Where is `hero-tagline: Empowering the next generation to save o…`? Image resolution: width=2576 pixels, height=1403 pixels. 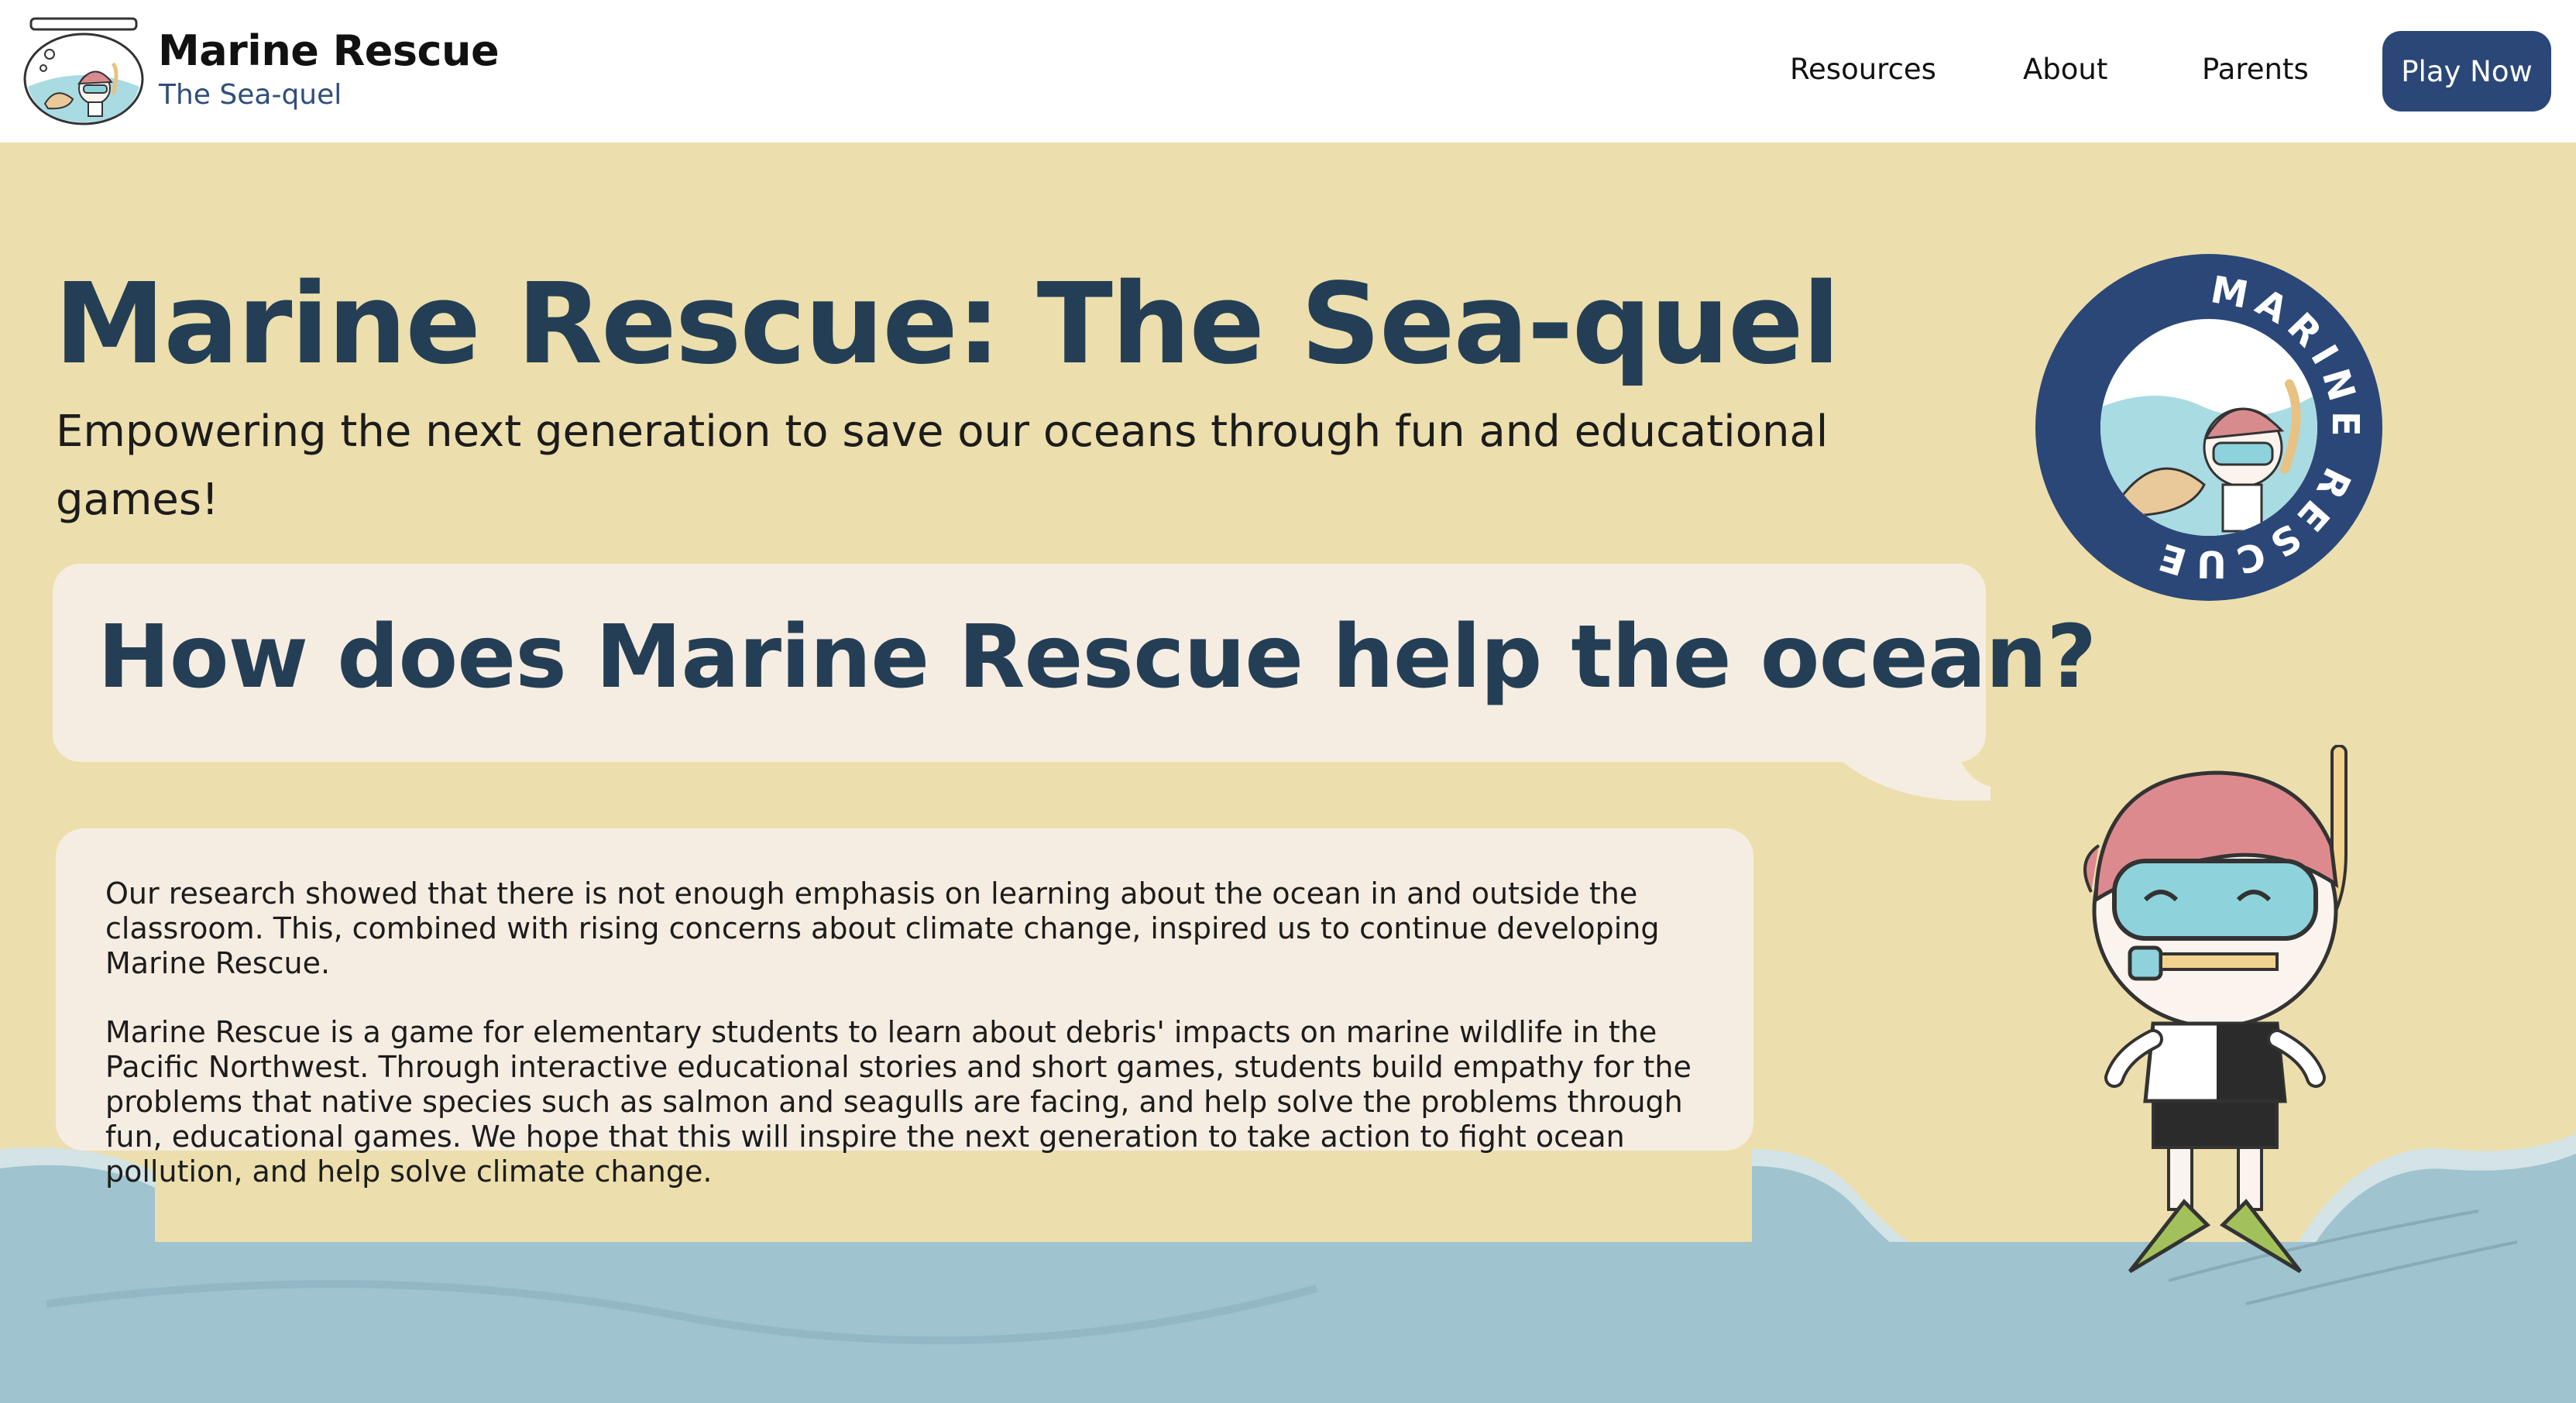 hero-tagline: Empowering the next generation to save o… is located at coordinates (942, 465).